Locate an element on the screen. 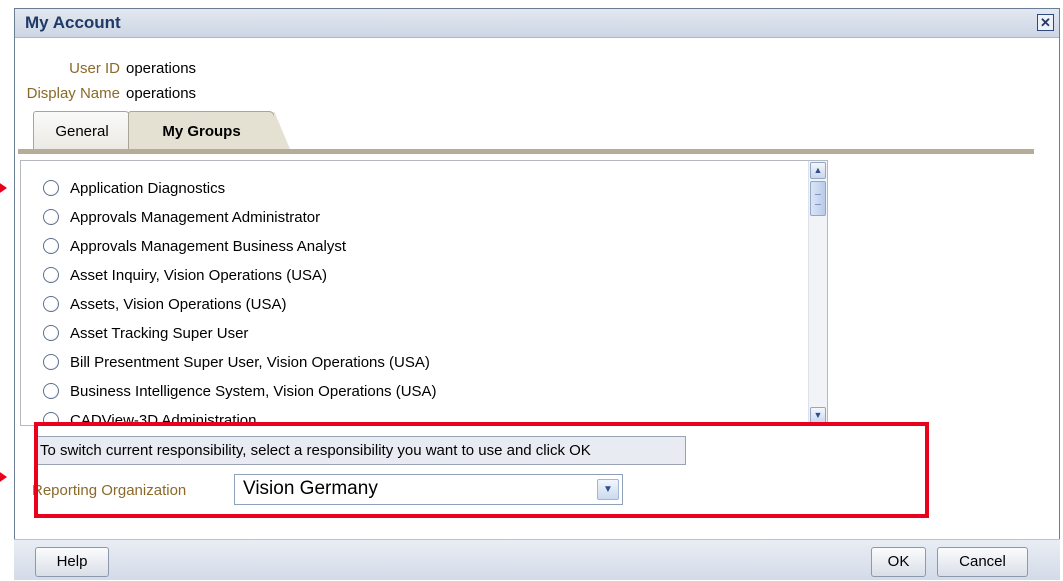 Image resolution: width=1063 pixels, height=581 pixels. background-strip is located at coordinates (531, 4).